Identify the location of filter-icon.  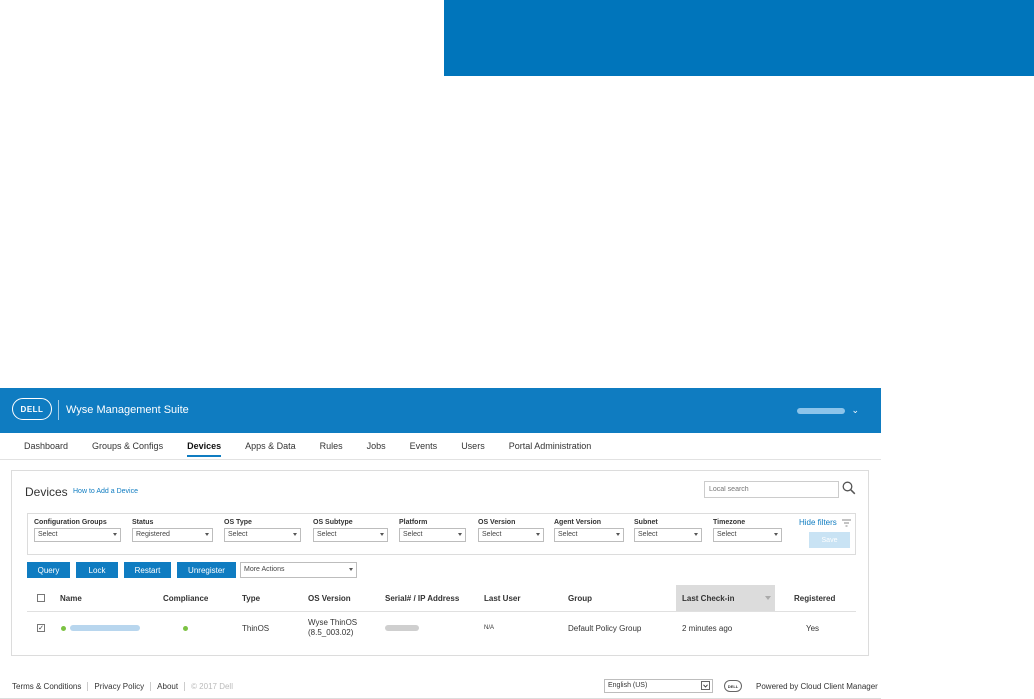
(846, 522).